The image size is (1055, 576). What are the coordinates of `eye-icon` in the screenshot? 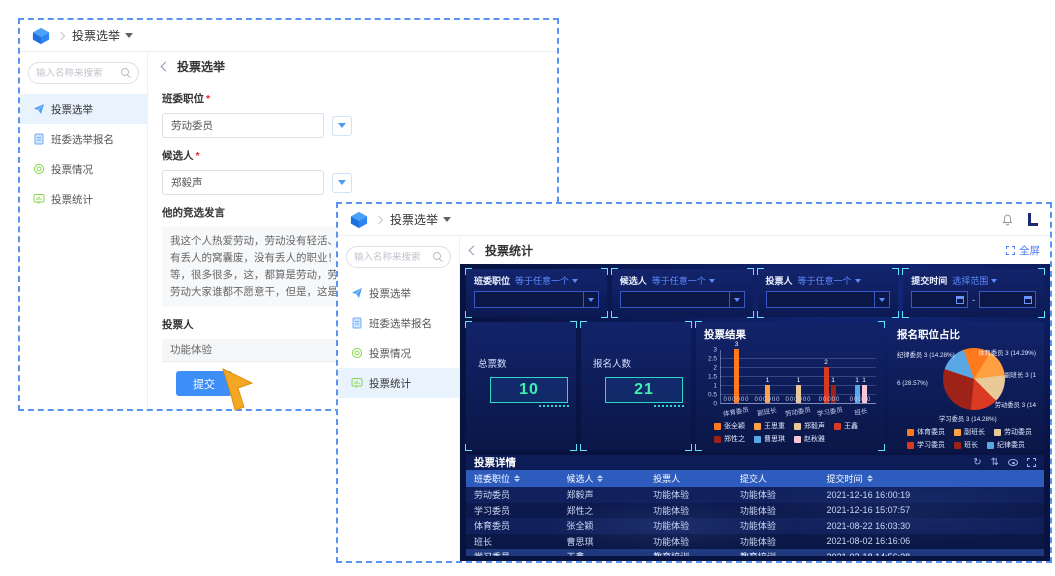 It's located at (1013, 462).